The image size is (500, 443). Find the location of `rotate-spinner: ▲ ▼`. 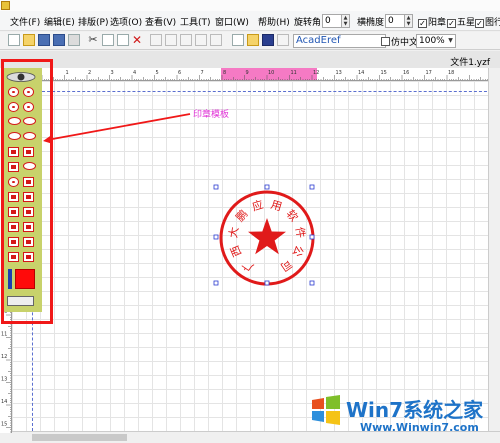

rotate-spinner: ▲ ▼ is located at coordinates (345, 21).